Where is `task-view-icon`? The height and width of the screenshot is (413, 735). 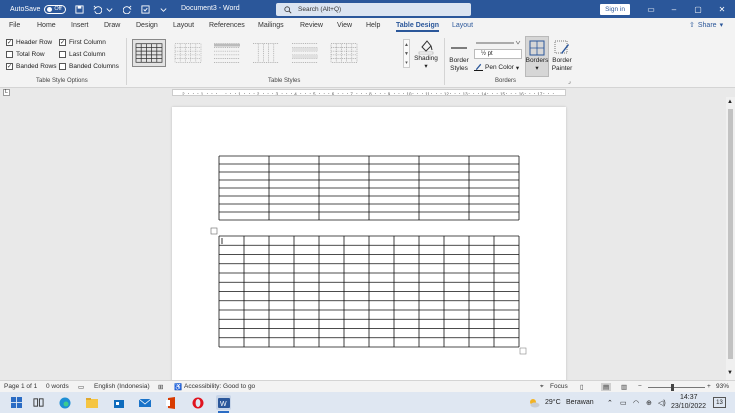 task-view-icon is located at coordinates (38, 402).